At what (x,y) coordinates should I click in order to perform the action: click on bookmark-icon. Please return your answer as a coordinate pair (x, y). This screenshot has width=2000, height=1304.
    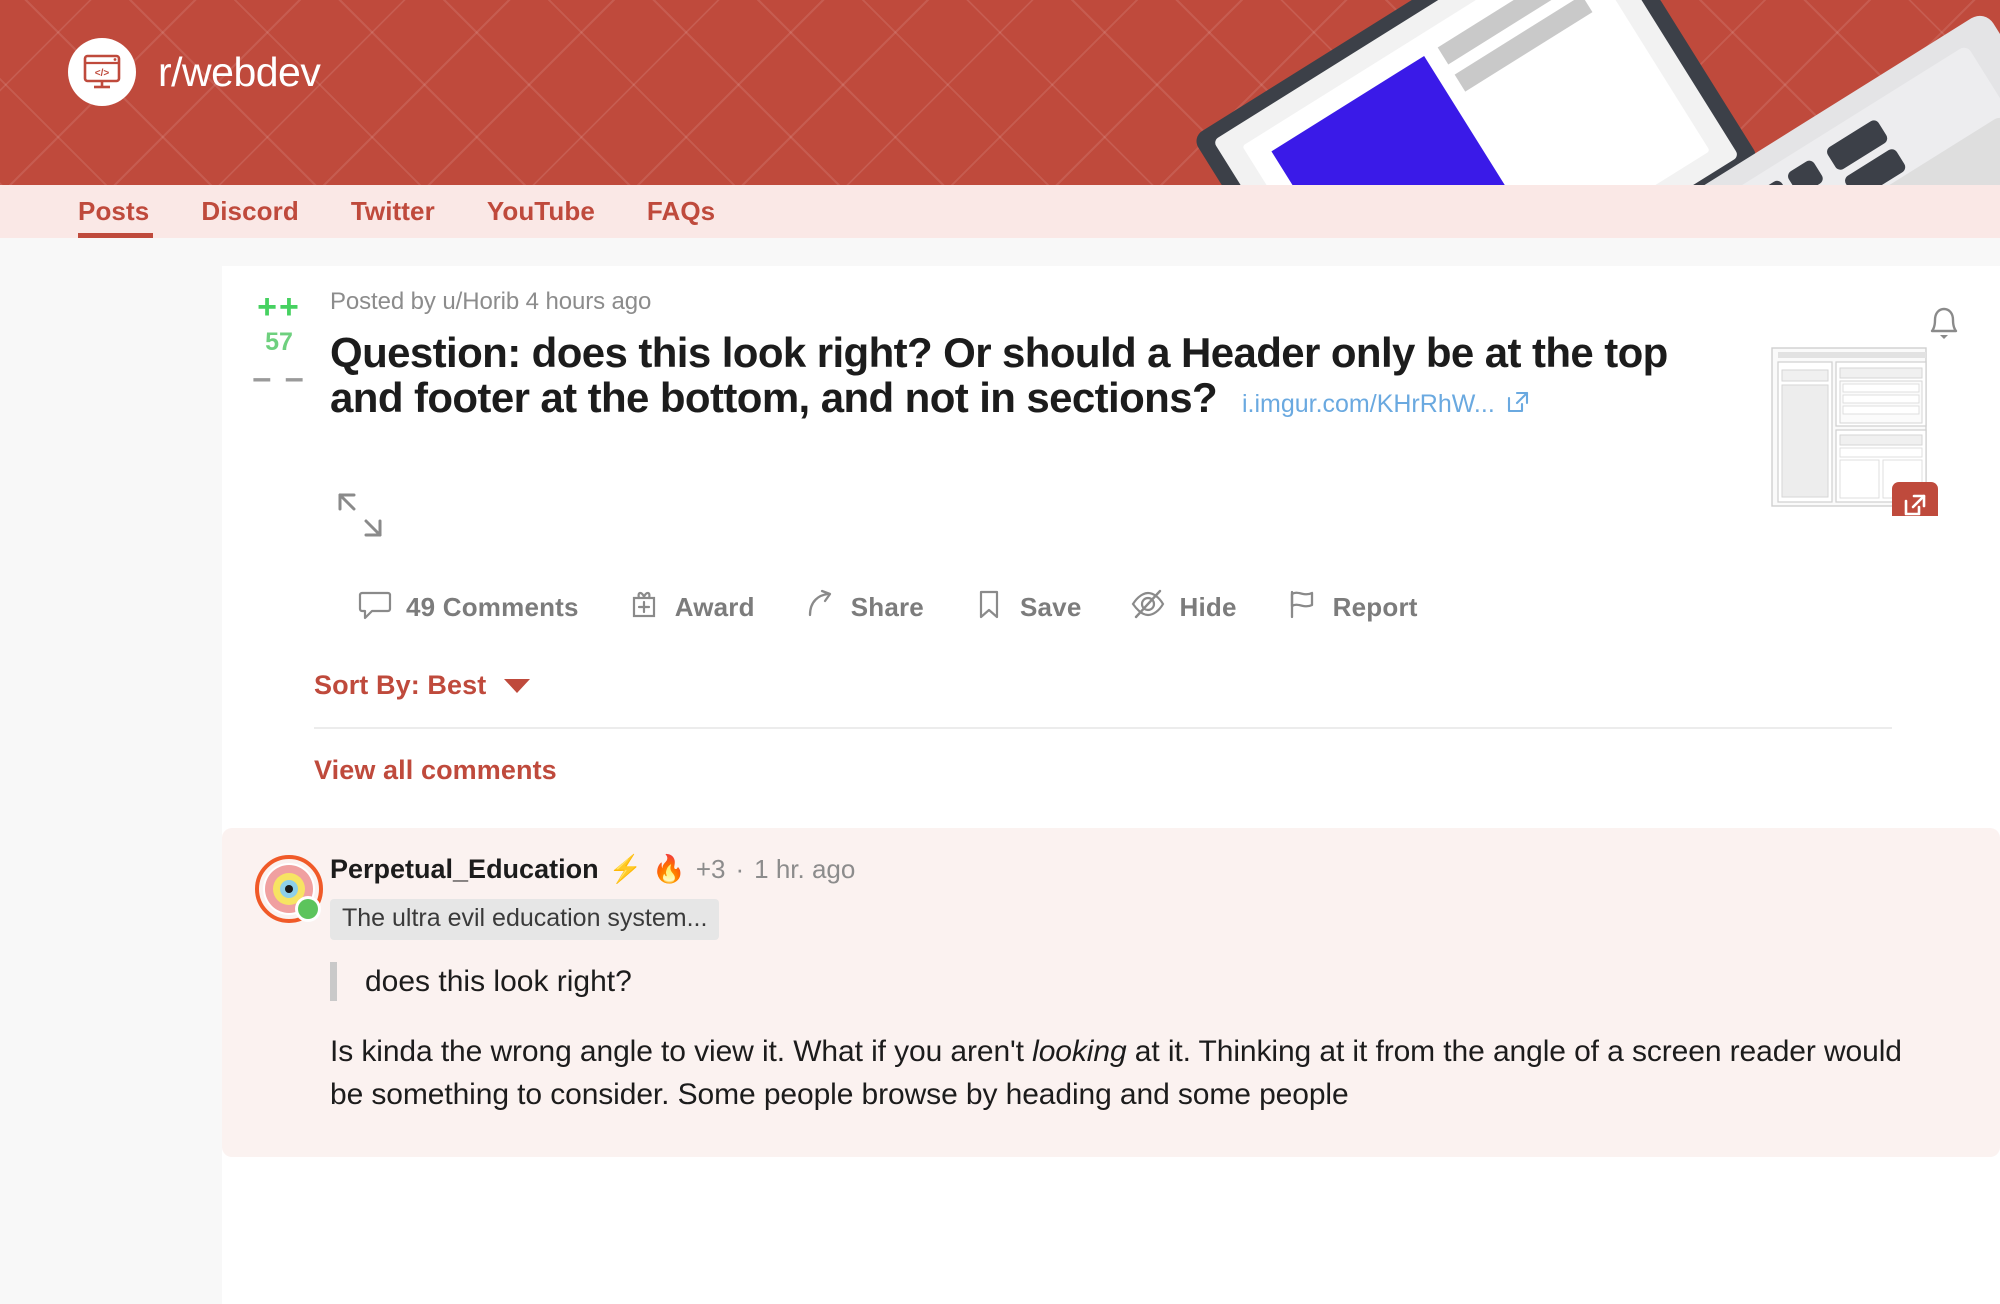
    Looking at the image, I should click on (989, 607).